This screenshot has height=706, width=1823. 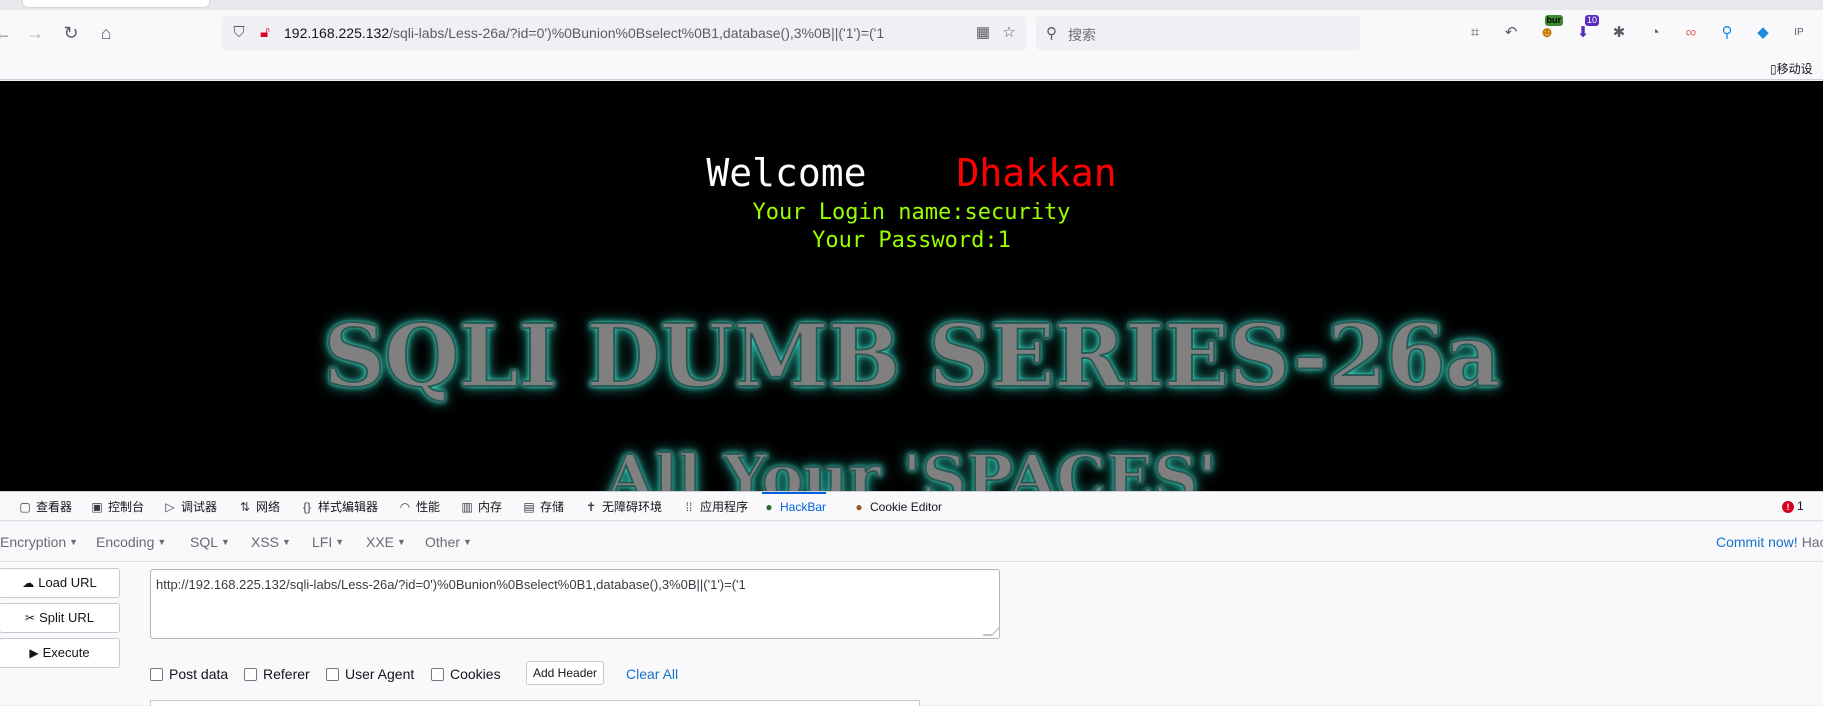 I want to click on execute-button: ▶ Execute, so click(x=60, y=653).